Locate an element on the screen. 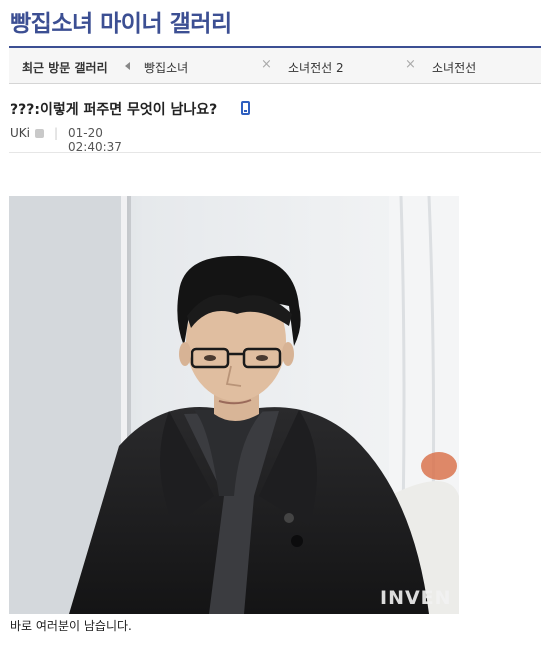 The height and width of the screenshot is (662, 541). post-title: ???:이렇게 퍼주면 무엇이 남나요? is located at coordinates (114, 110).